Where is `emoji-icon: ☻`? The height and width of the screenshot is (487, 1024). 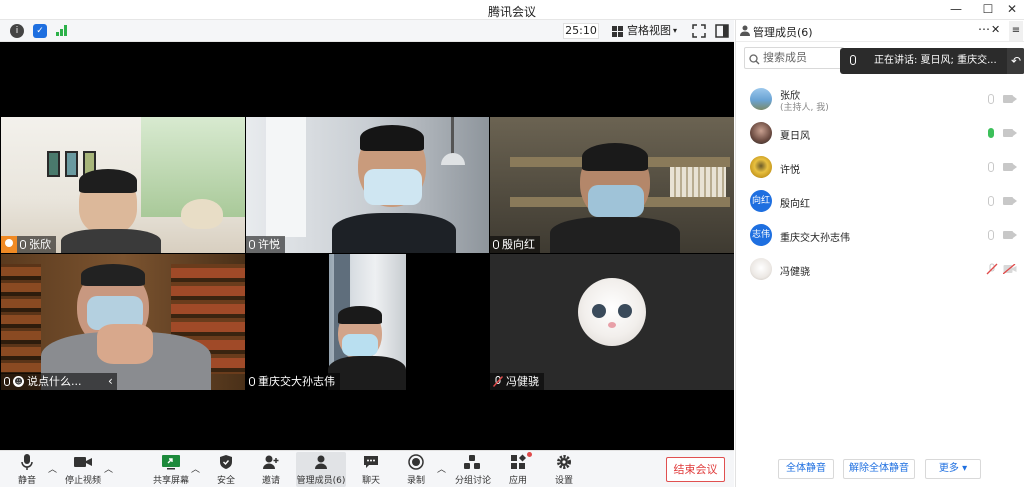 emoji-icon: ☻ is located at coordinates (18, 381).